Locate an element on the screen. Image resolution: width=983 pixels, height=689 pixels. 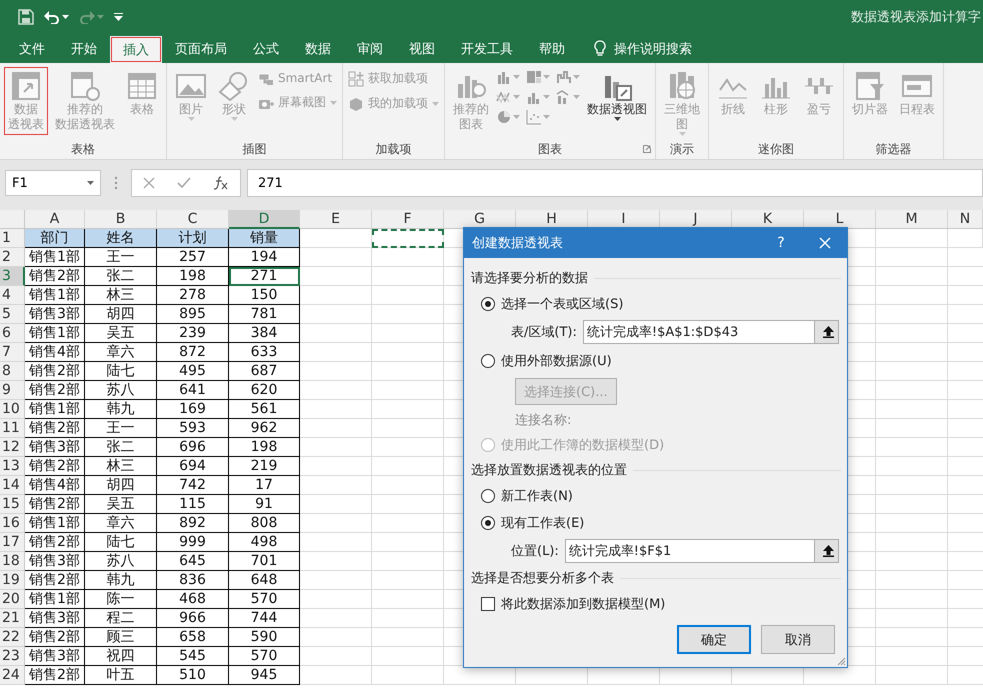
ribbon-tab: 开始 is located at coordinates (84, 48).